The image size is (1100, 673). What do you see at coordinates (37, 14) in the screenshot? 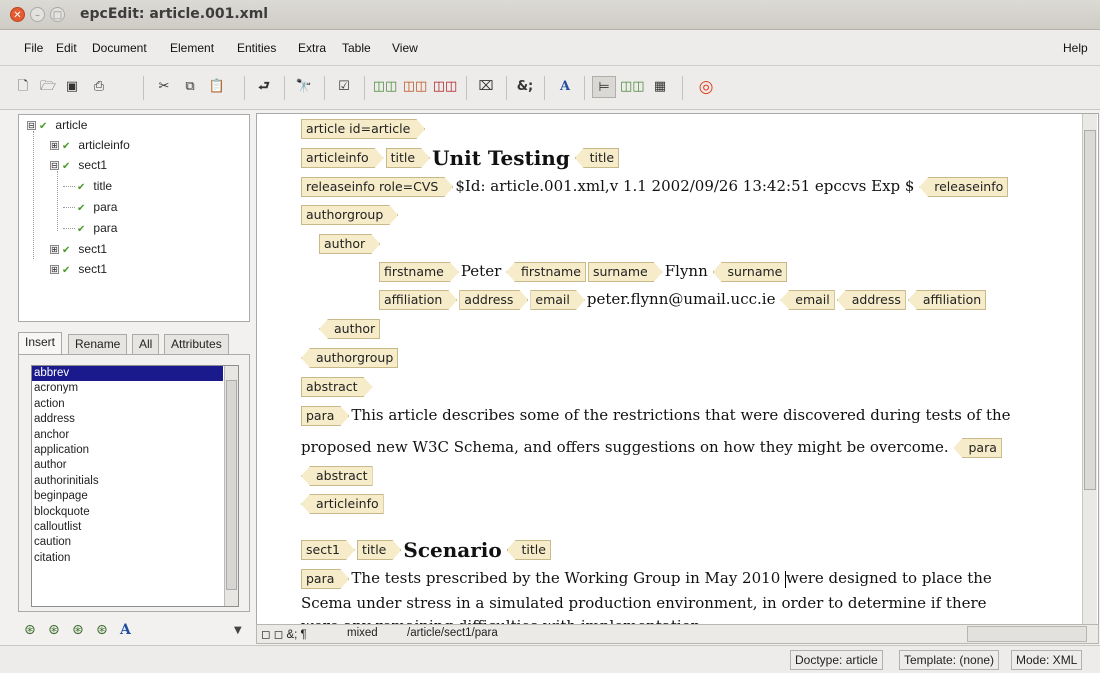
I see `minimize-window-button: –` at bounding box center [37, 14].